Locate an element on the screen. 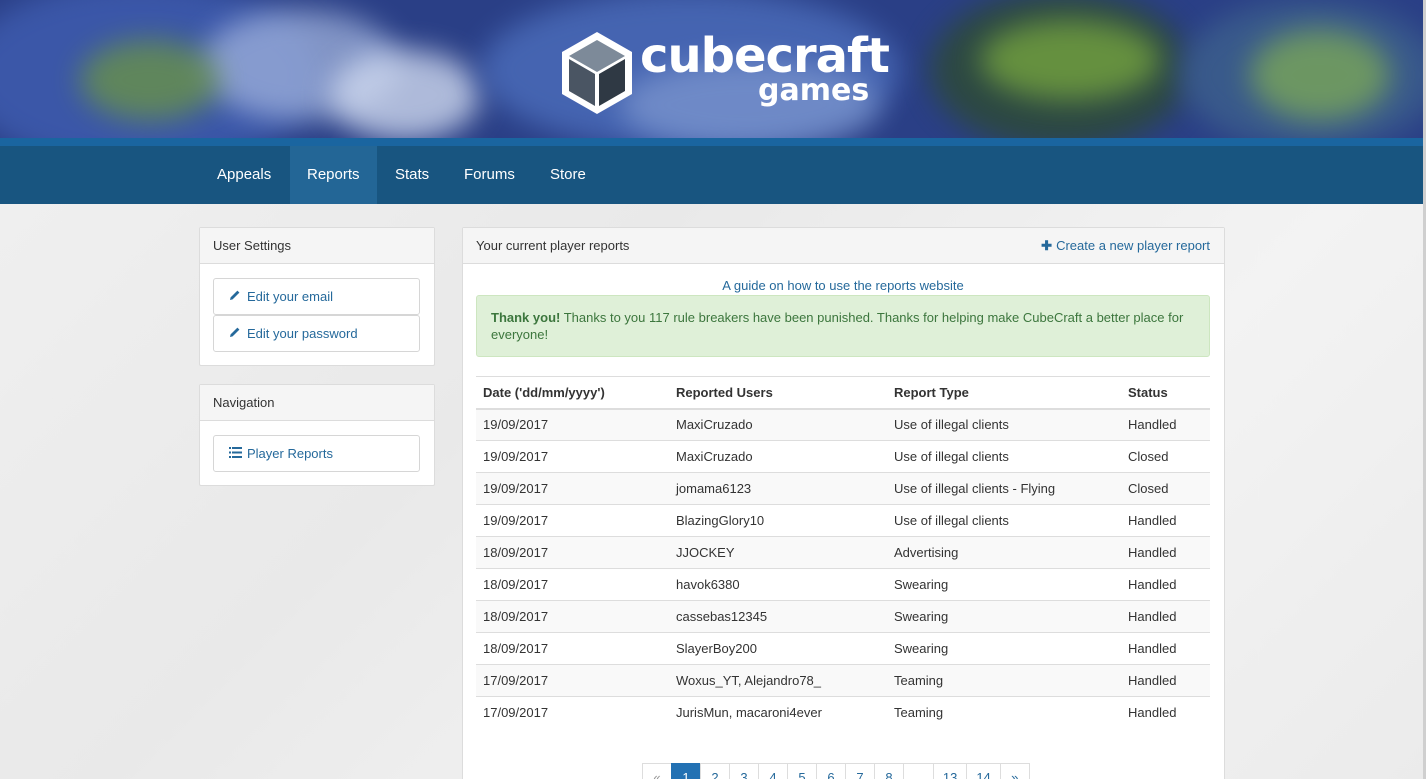 Image resolution: width=1426 pixels, height=779 pixels. main-navbar: Appeals Reports Stats Forums Store is located at coordinates (711, 171).